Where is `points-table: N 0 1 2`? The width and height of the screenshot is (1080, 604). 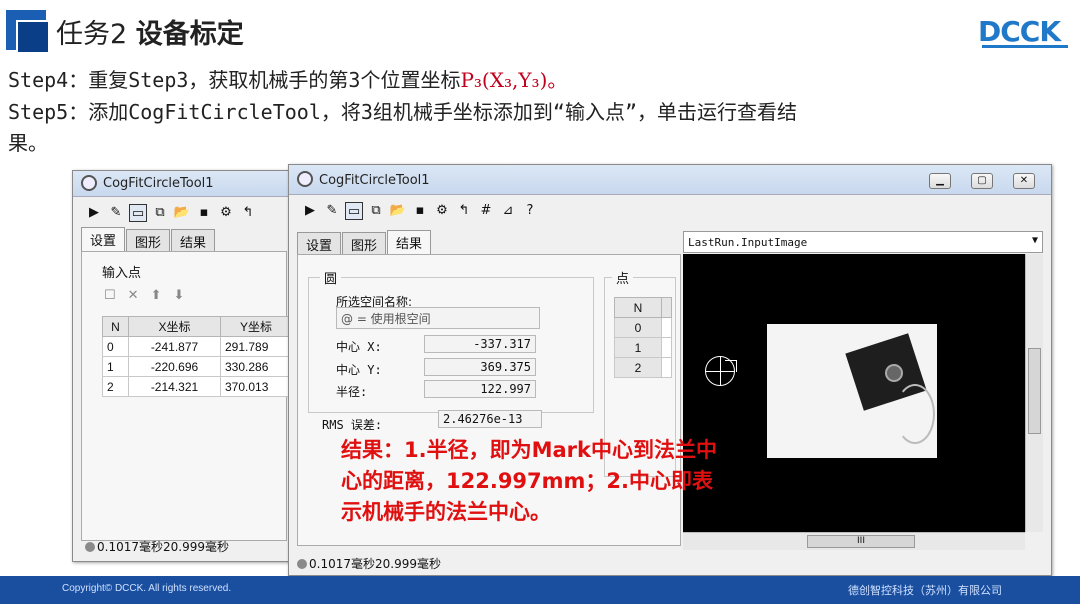 points-table: N 0 1 2 is located at coordinates (642, 337).